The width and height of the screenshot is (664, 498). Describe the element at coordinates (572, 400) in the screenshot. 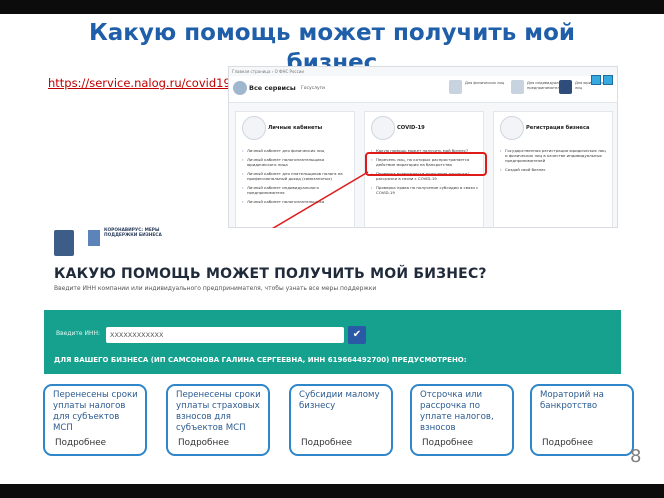

I see `measure-title: Мораторий на банкротство` at that location.